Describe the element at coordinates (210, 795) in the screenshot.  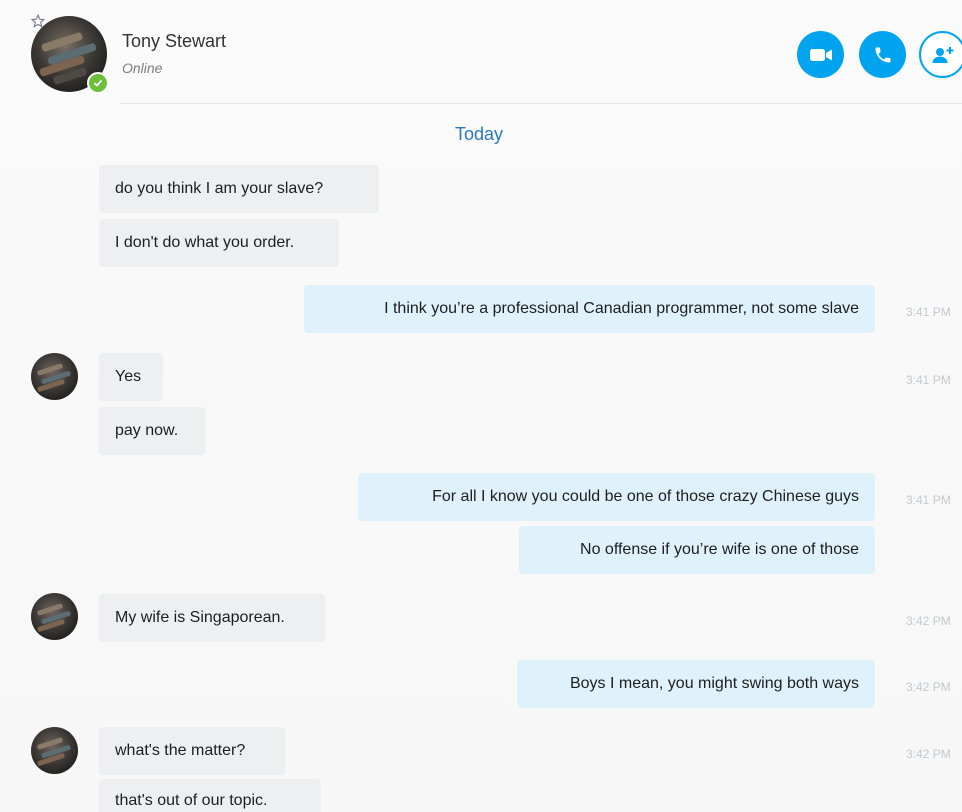
I see `incoming-message-bubble: that's out of our topic.` at that location.